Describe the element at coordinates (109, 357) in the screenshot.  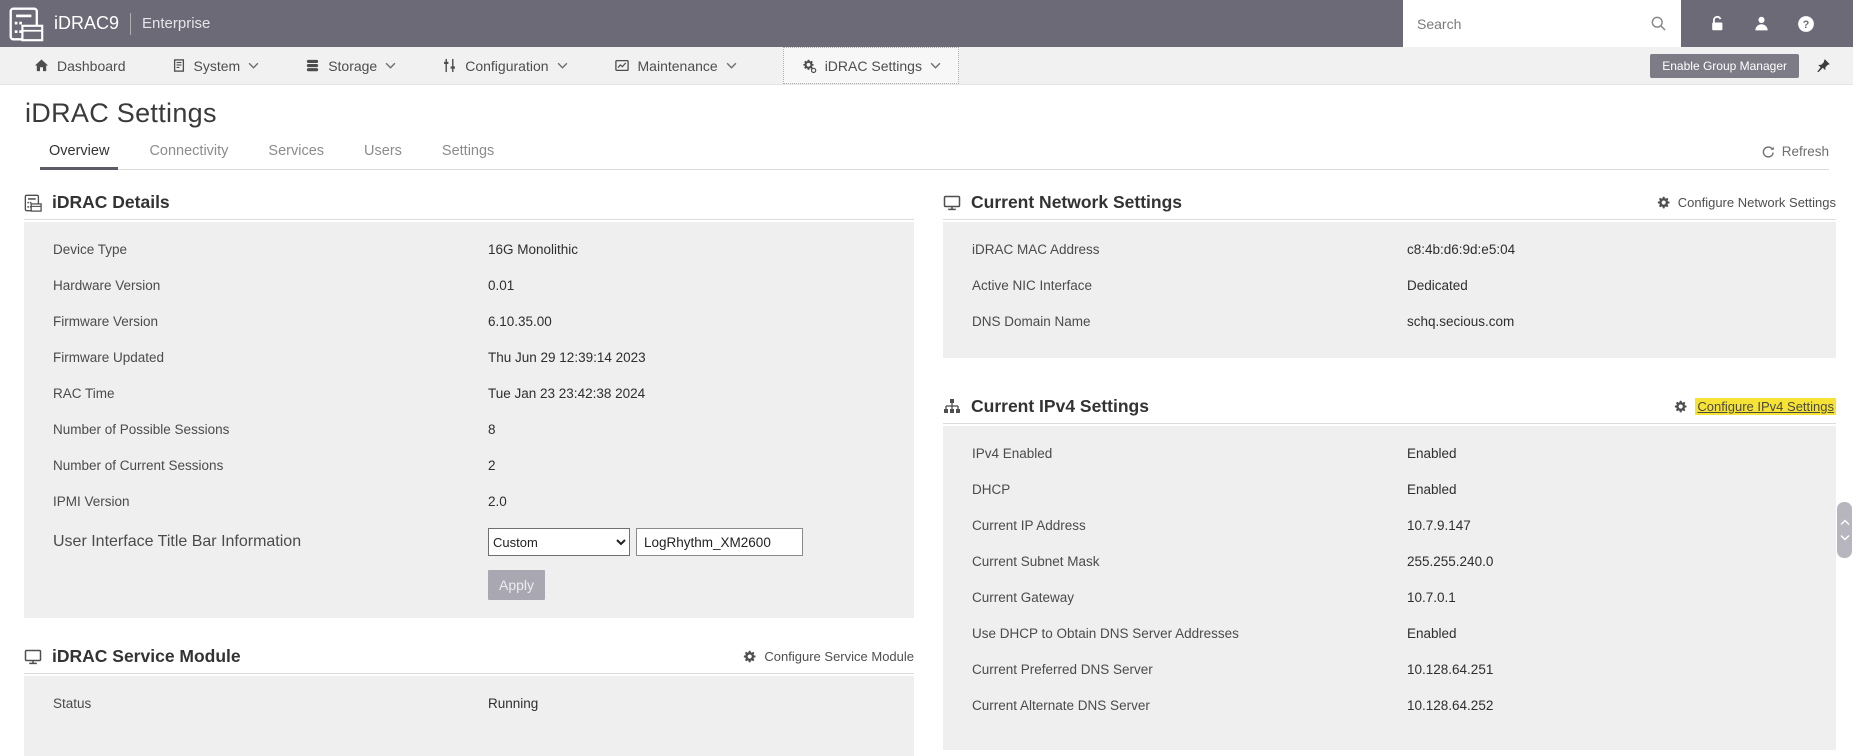
I see `row-label: Firmware Updated` at that location.